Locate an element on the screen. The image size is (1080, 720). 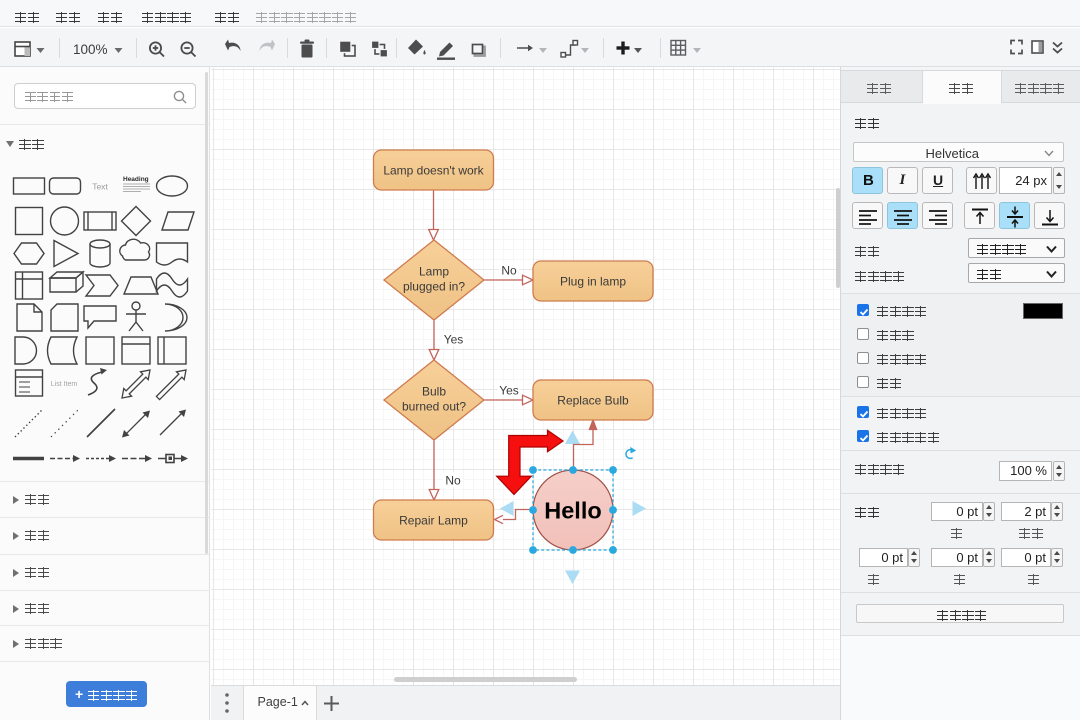
svg-text: Lamp is located at coordinates (434, 272).